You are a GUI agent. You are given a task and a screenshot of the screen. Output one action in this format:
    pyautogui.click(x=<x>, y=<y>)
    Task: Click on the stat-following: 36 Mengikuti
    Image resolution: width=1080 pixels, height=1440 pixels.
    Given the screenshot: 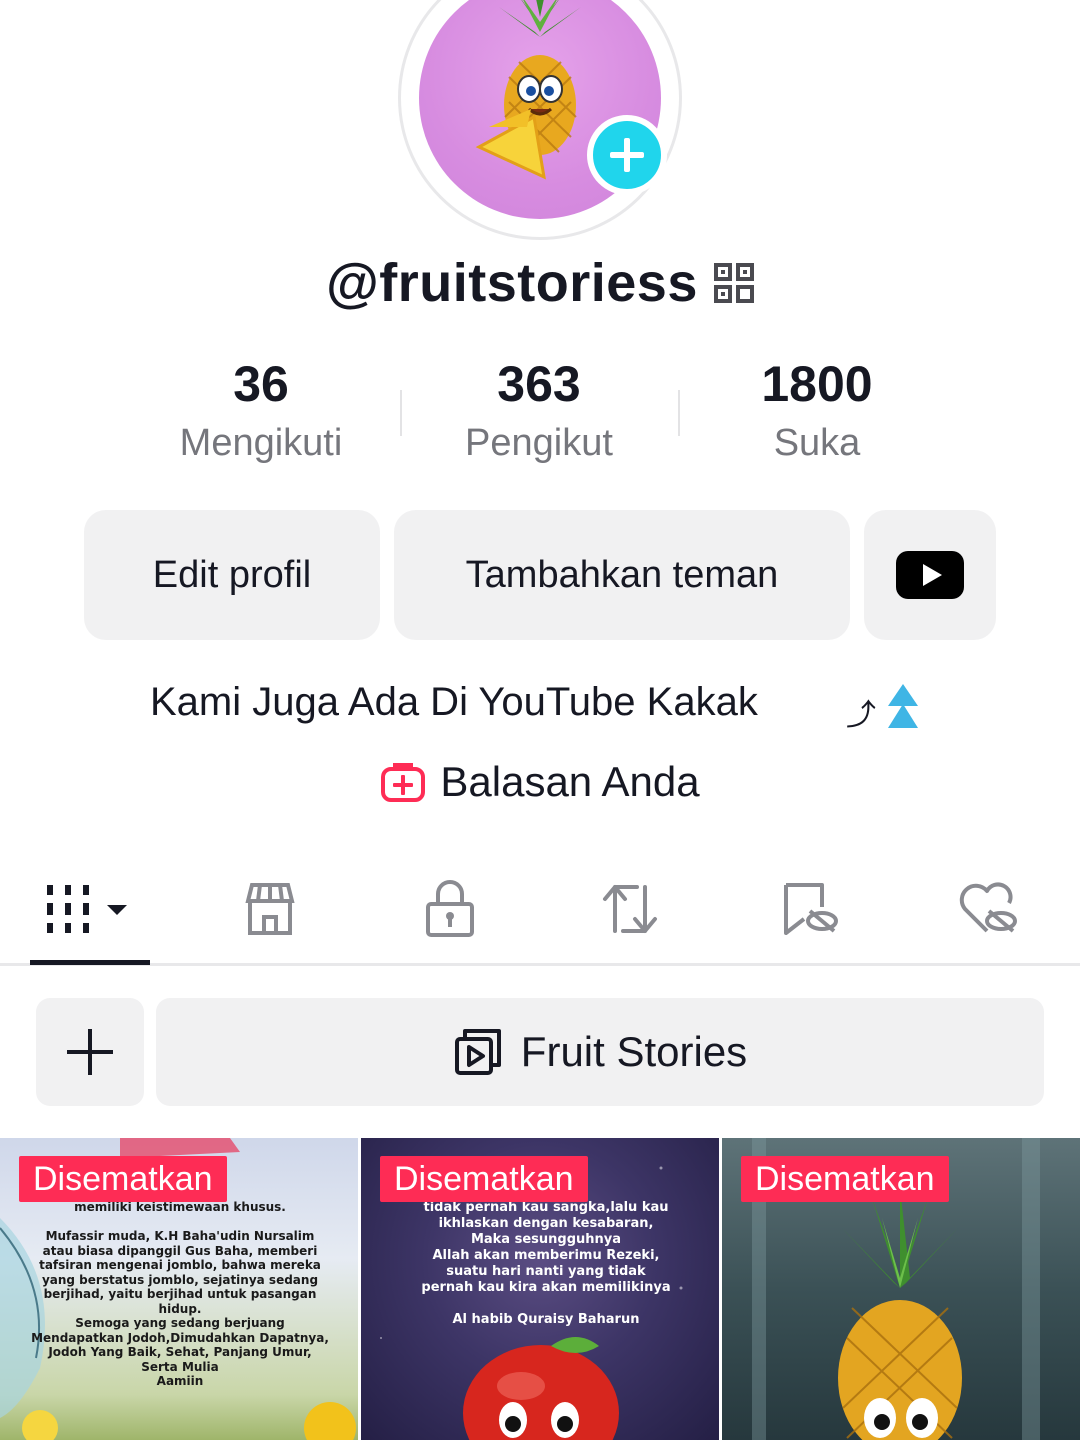 What is the action you would take?
    pyautogui.click(x=261, y=408)
    